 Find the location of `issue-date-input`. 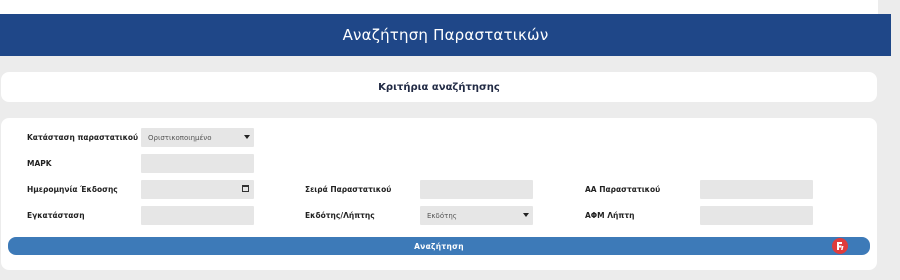

issue-date-input is located at coordinates (197, 189).